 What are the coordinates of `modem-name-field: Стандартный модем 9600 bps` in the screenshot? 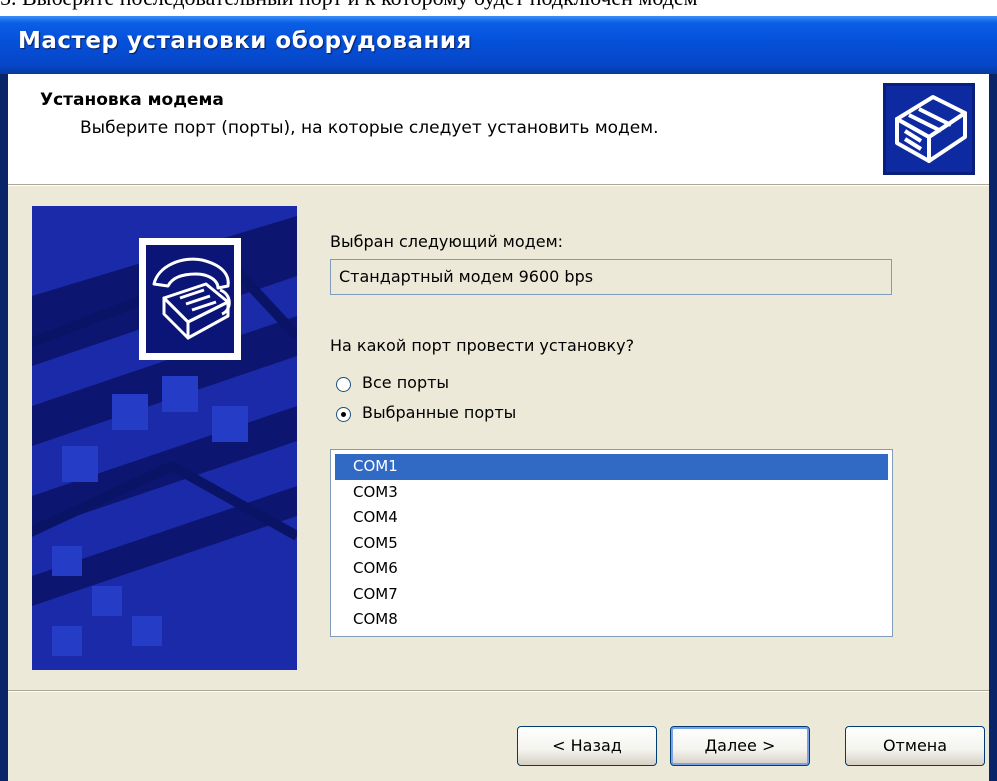 It's located at (611, 277).